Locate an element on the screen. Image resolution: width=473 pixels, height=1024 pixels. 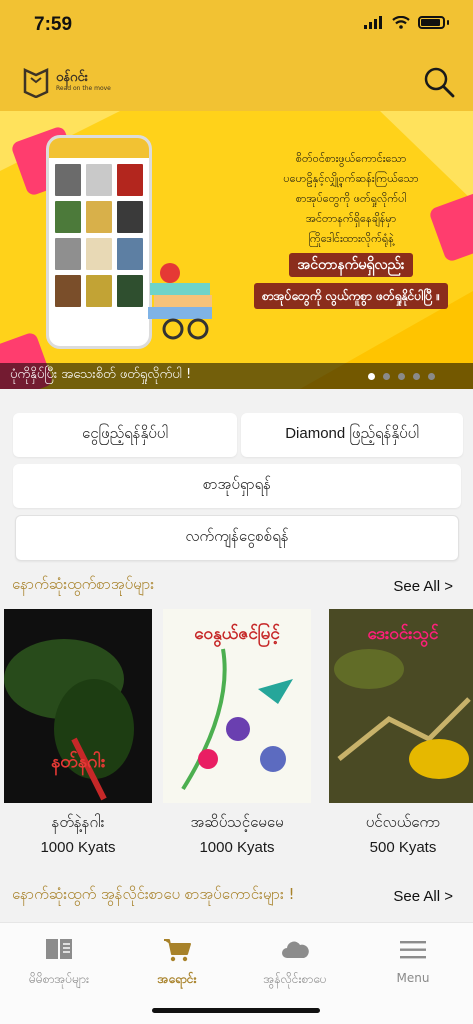
book-cover: နတ်နဂါး is located at coordinates (78, 706).